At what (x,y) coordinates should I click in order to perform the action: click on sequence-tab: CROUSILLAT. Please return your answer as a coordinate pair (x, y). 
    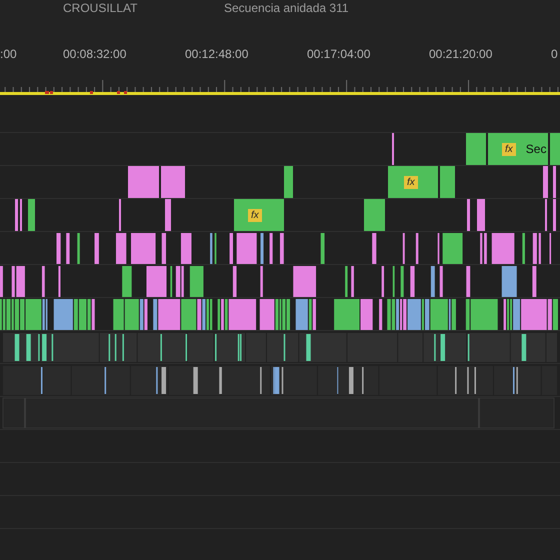
    Looking at the image, I should click on (143, 20).